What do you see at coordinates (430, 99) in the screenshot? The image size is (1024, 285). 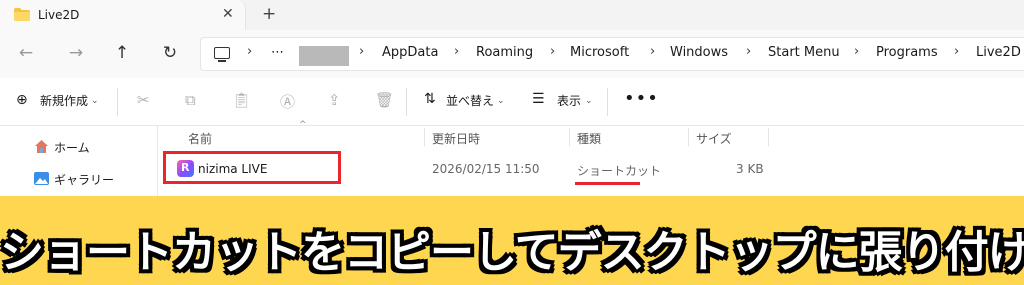 I see `sort-icon: ⇅` at bounding box center [430, 99].